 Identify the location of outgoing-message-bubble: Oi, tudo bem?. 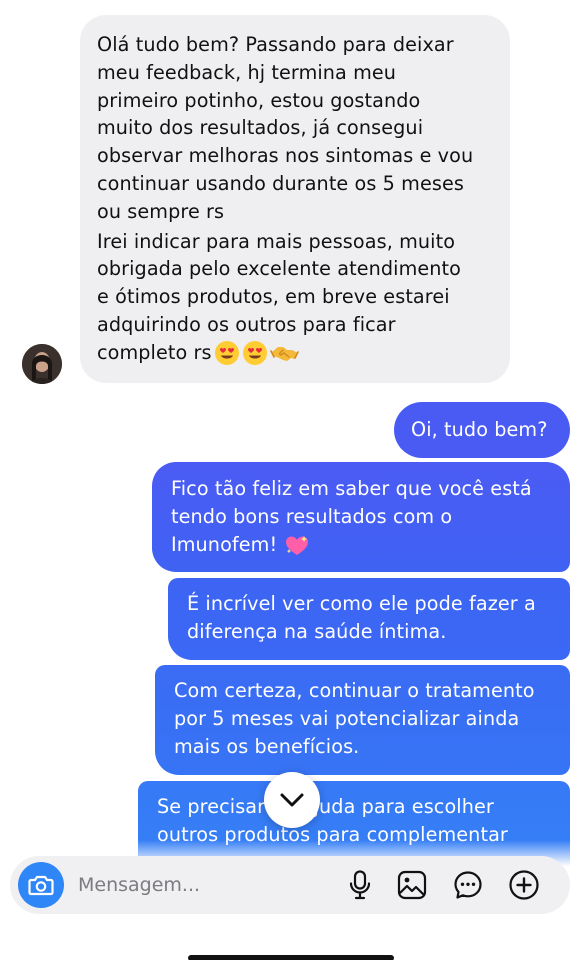
(482, 430).